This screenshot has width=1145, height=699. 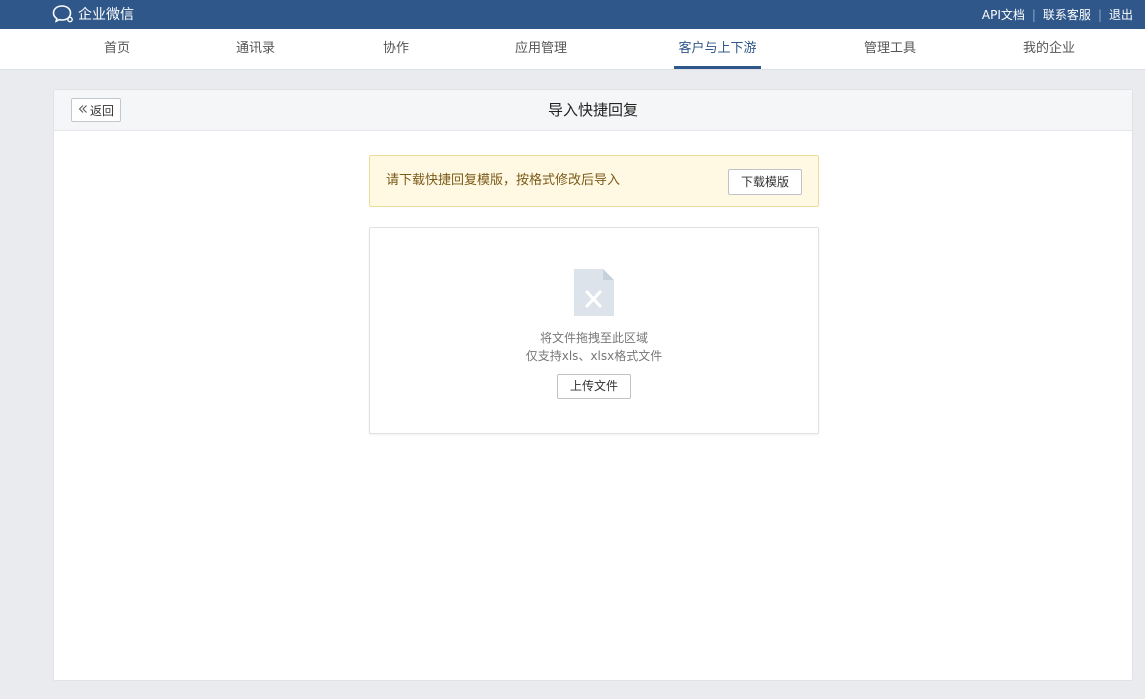 What do you see at coordinates (1049, 49) in the screenshot?
I see `nav-item-my-enterprise: 我的企业` at bounding box center [1049, 49].